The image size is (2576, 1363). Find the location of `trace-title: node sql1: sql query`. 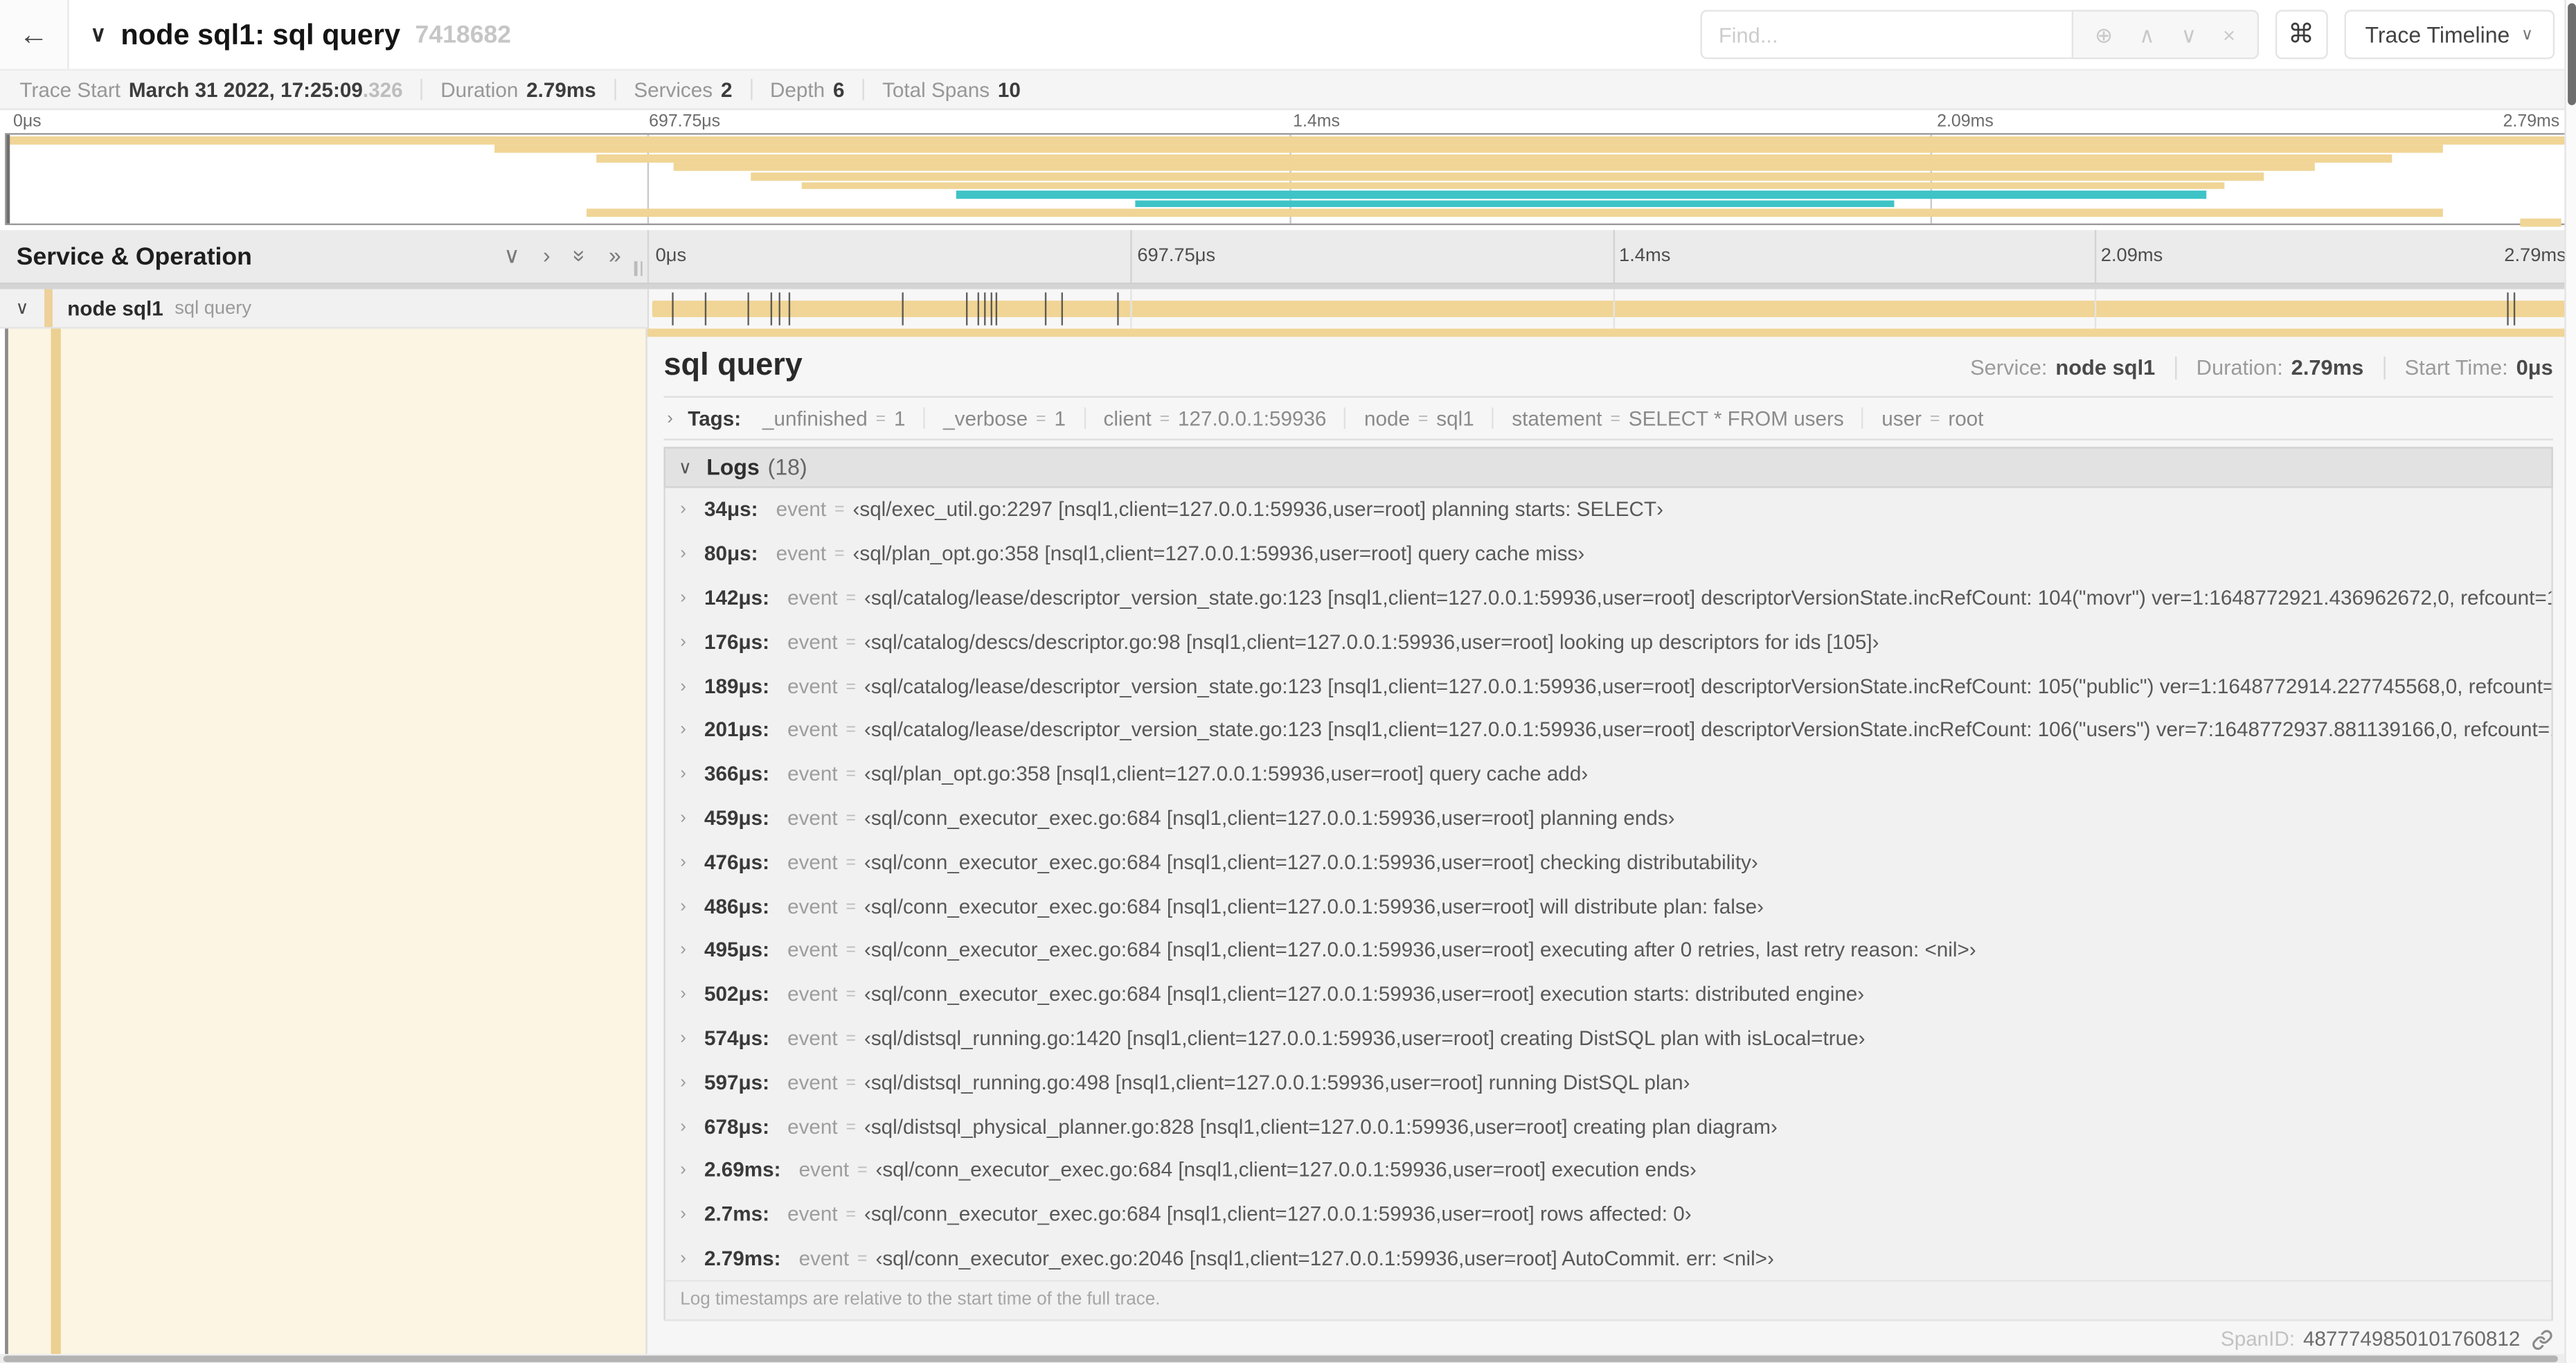

trace-title: node sql1: sql query is located at coordinates (260, 34).